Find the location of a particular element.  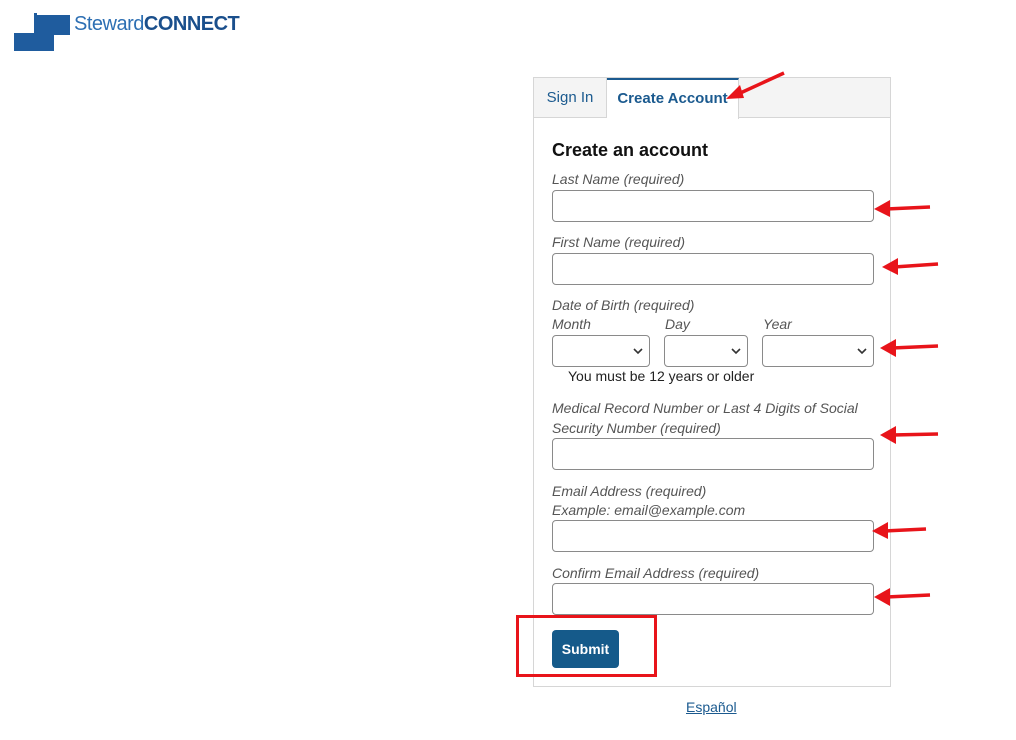

brand-wordmark: StewardCONNECT is located at coordinates (157, 24).